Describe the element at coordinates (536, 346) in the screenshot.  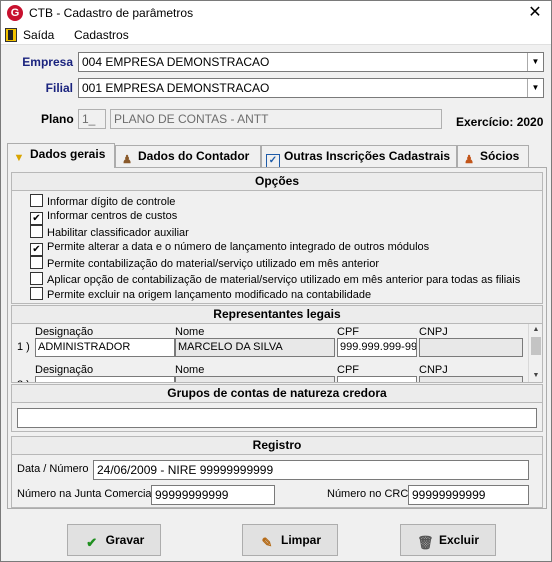
I see `scroll-thumb` at that location.